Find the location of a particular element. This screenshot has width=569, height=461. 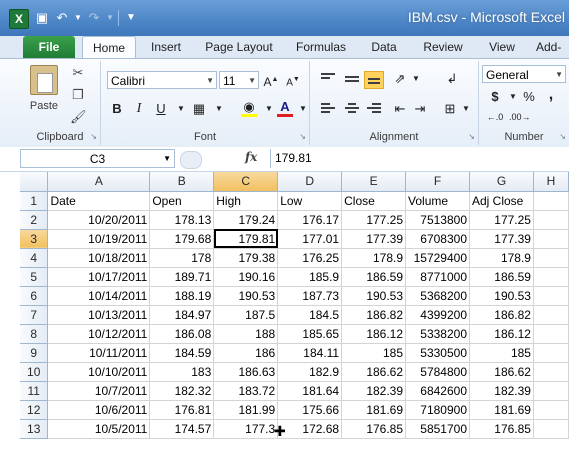

bold-button: B is located at coordinates (117, 109).